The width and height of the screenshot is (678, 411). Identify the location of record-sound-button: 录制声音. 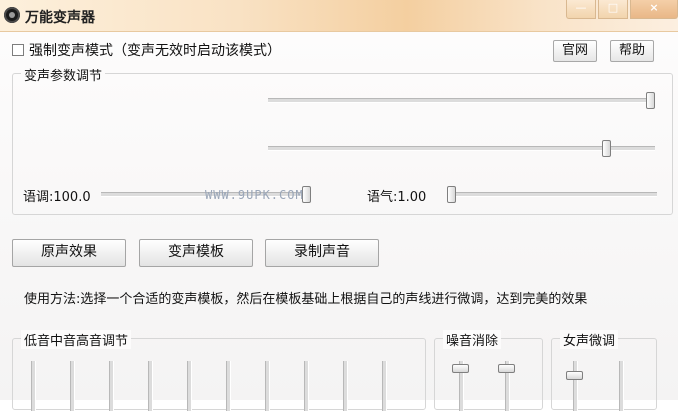
(322, 253).